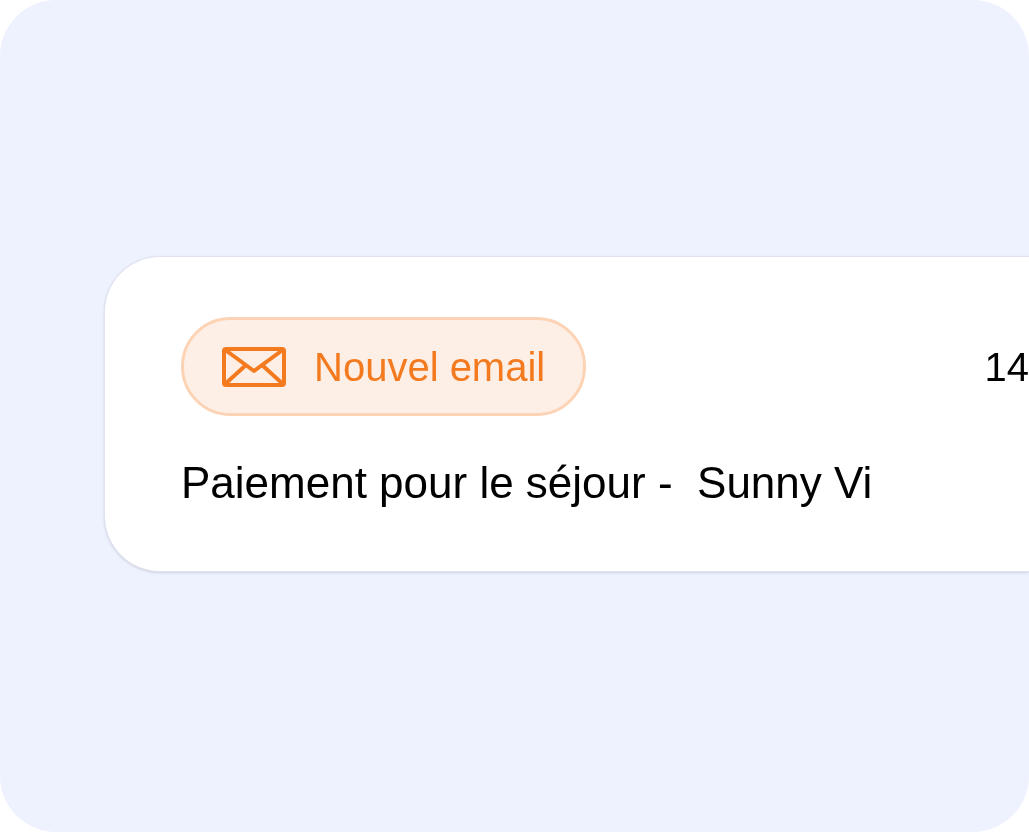 The image size is (1029, 832). Describe the element at coordinates (254, 366) in the screenshot. I see `envelope-icon` at that location.